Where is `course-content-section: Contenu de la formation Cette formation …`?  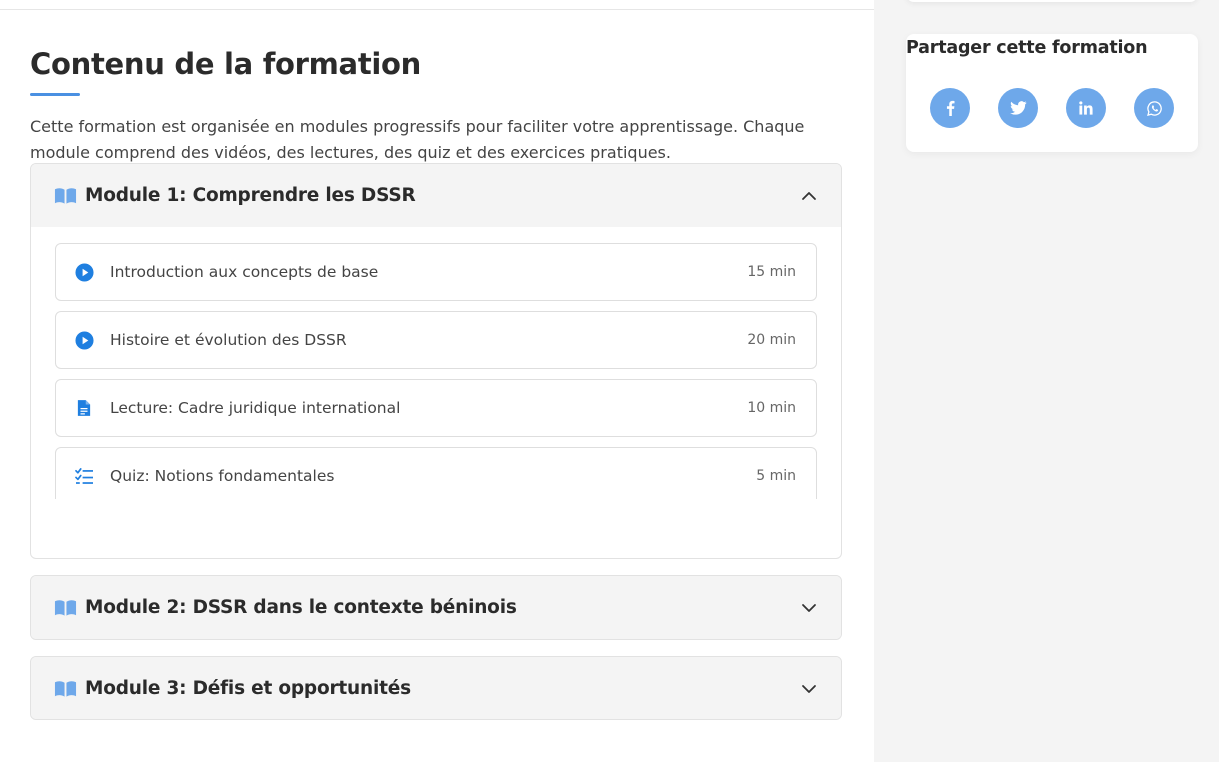
course-content-section: Contenu de la formation Cette formation … is located at coordinates (436, 105).